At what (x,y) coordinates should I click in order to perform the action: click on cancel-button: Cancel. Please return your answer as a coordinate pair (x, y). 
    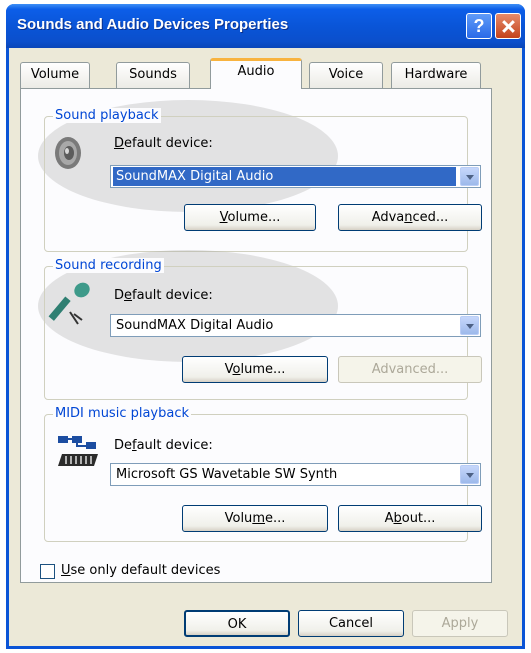
    Looking at the image, I should click on (351, 623).